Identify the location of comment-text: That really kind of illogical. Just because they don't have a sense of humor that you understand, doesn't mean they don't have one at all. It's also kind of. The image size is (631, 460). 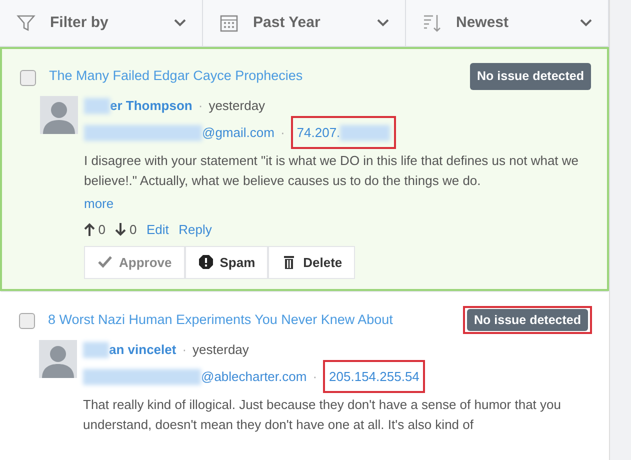
(322, 415).